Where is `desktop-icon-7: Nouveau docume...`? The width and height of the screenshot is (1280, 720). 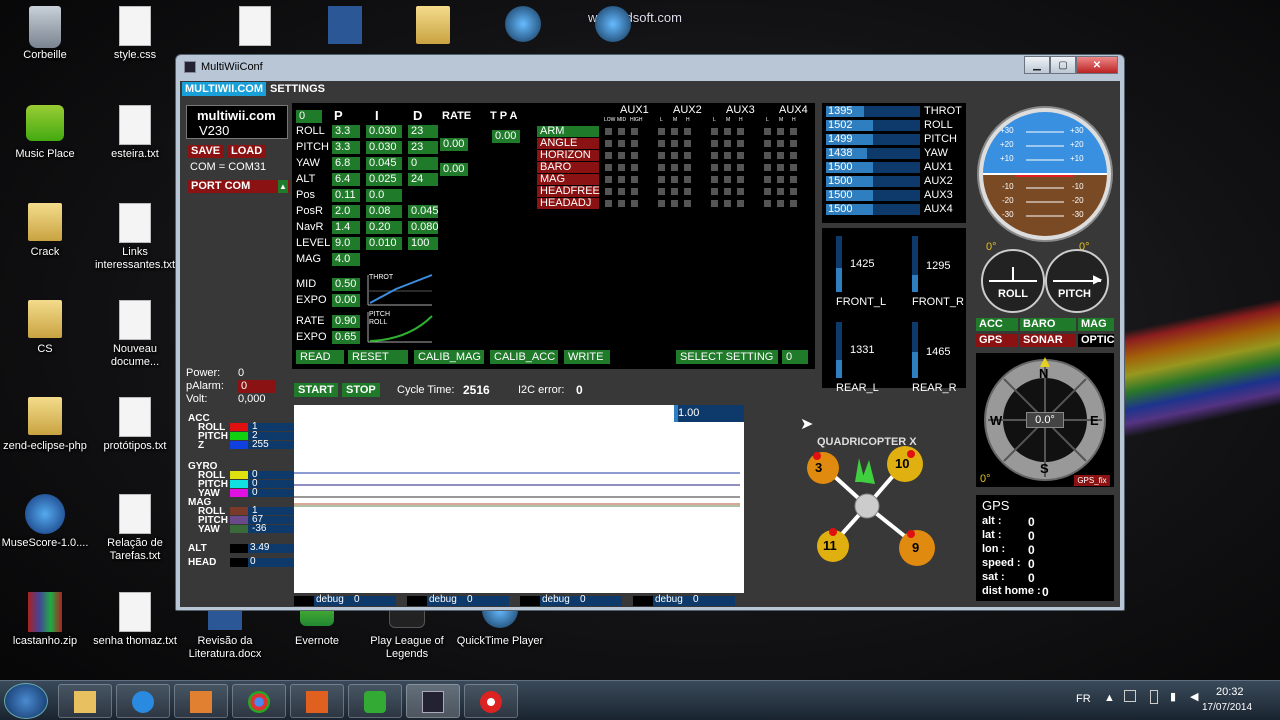
desktop-icon-7: Nouveau docume... is located at coordinates (135, 334).